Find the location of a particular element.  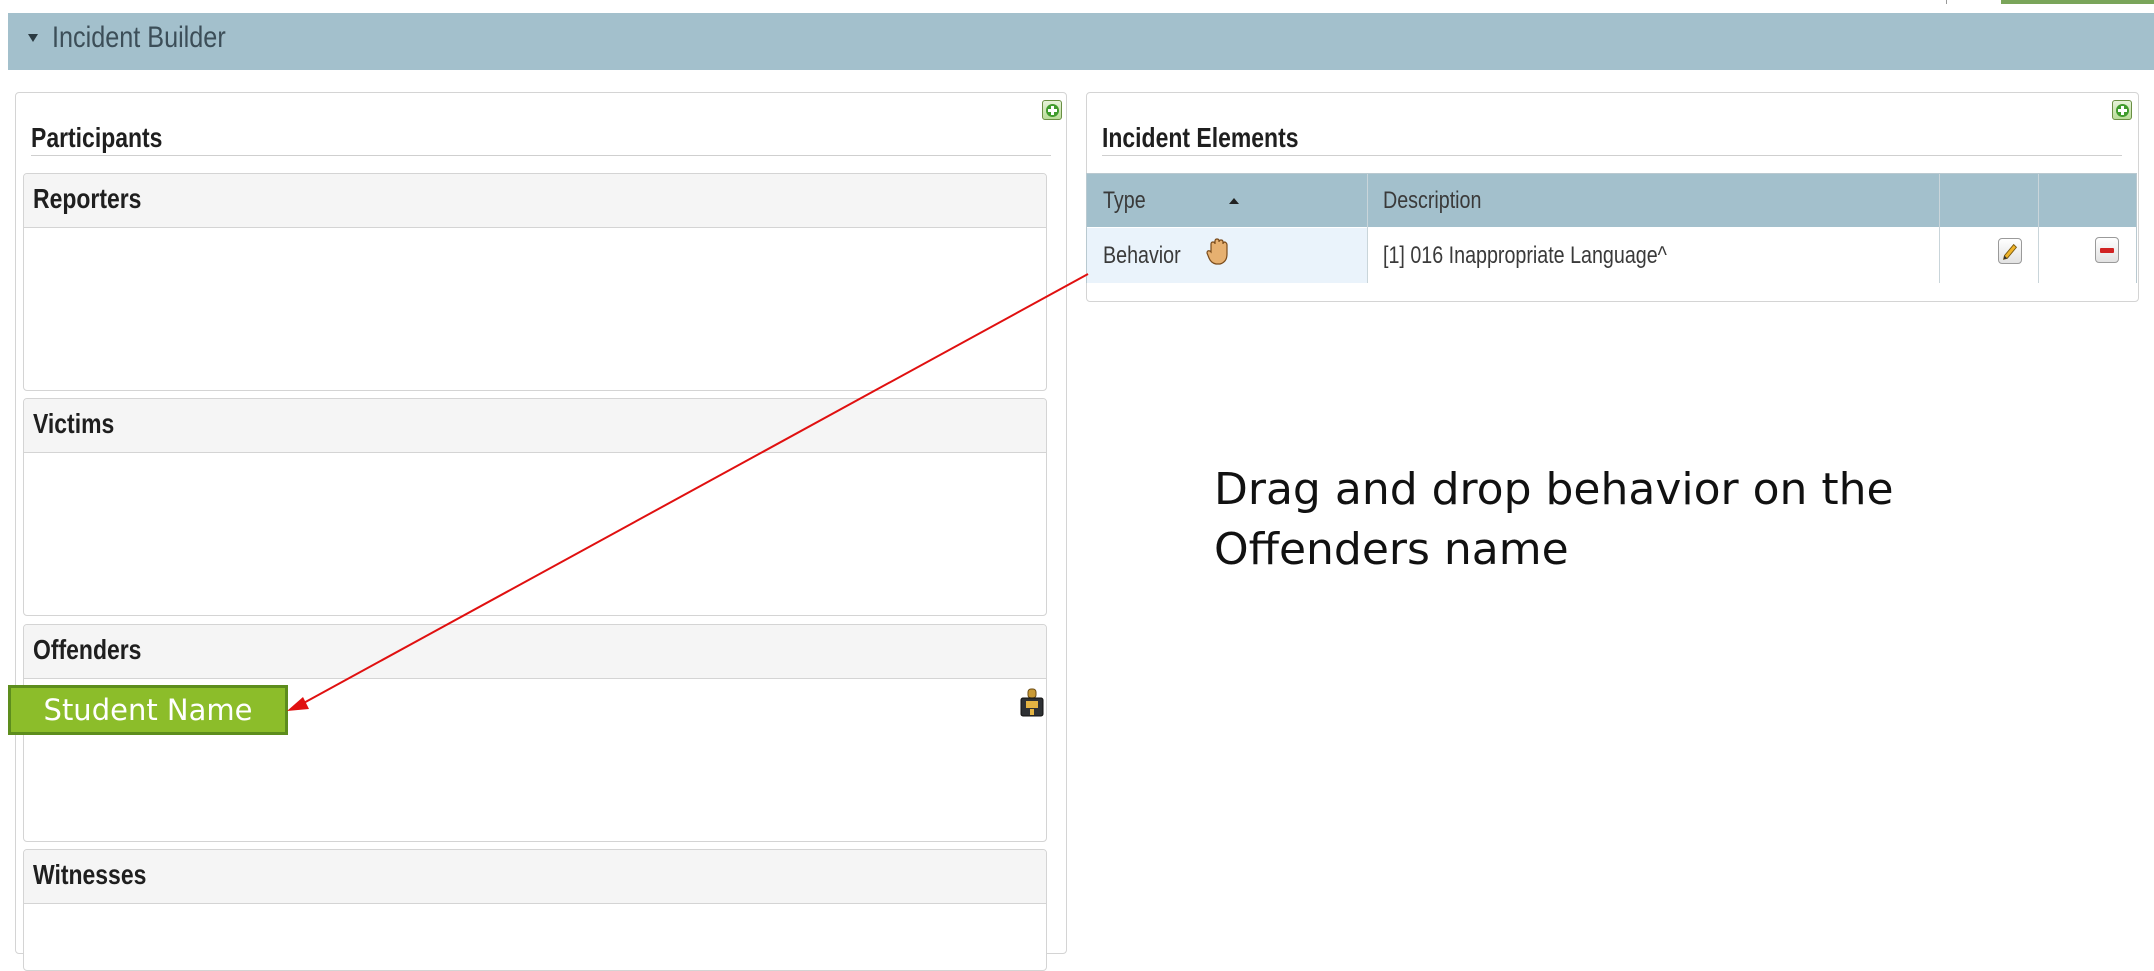

add-incident-element-button is located at coordinates (2122, 110).